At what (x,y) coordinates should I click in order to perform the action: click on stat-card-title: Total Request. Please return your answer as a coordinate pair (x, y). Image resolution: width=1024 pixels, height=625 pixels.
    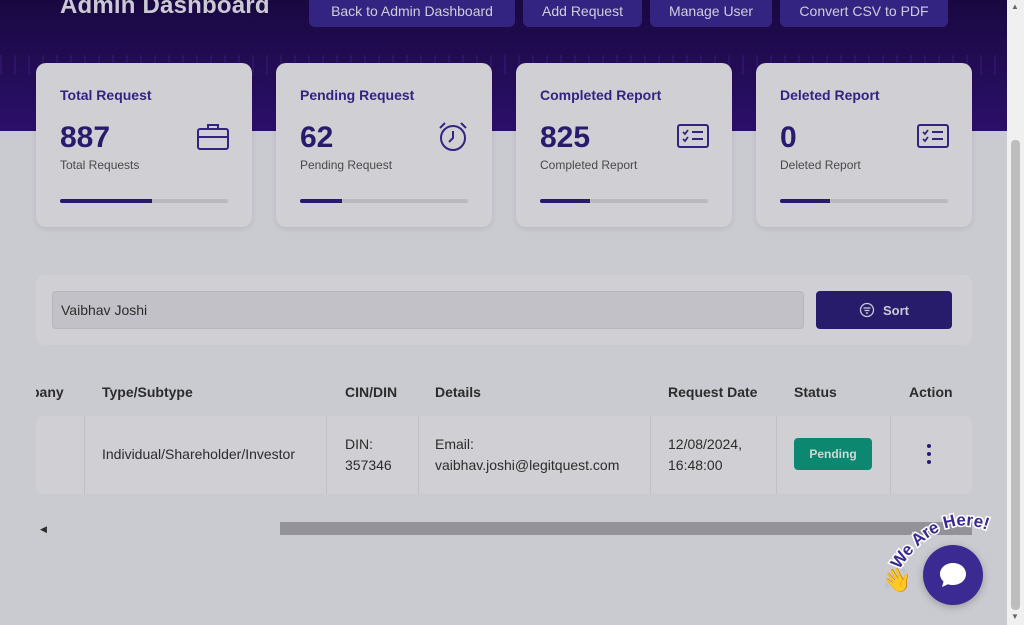
    Looking at the image, I should click on (106, 95).